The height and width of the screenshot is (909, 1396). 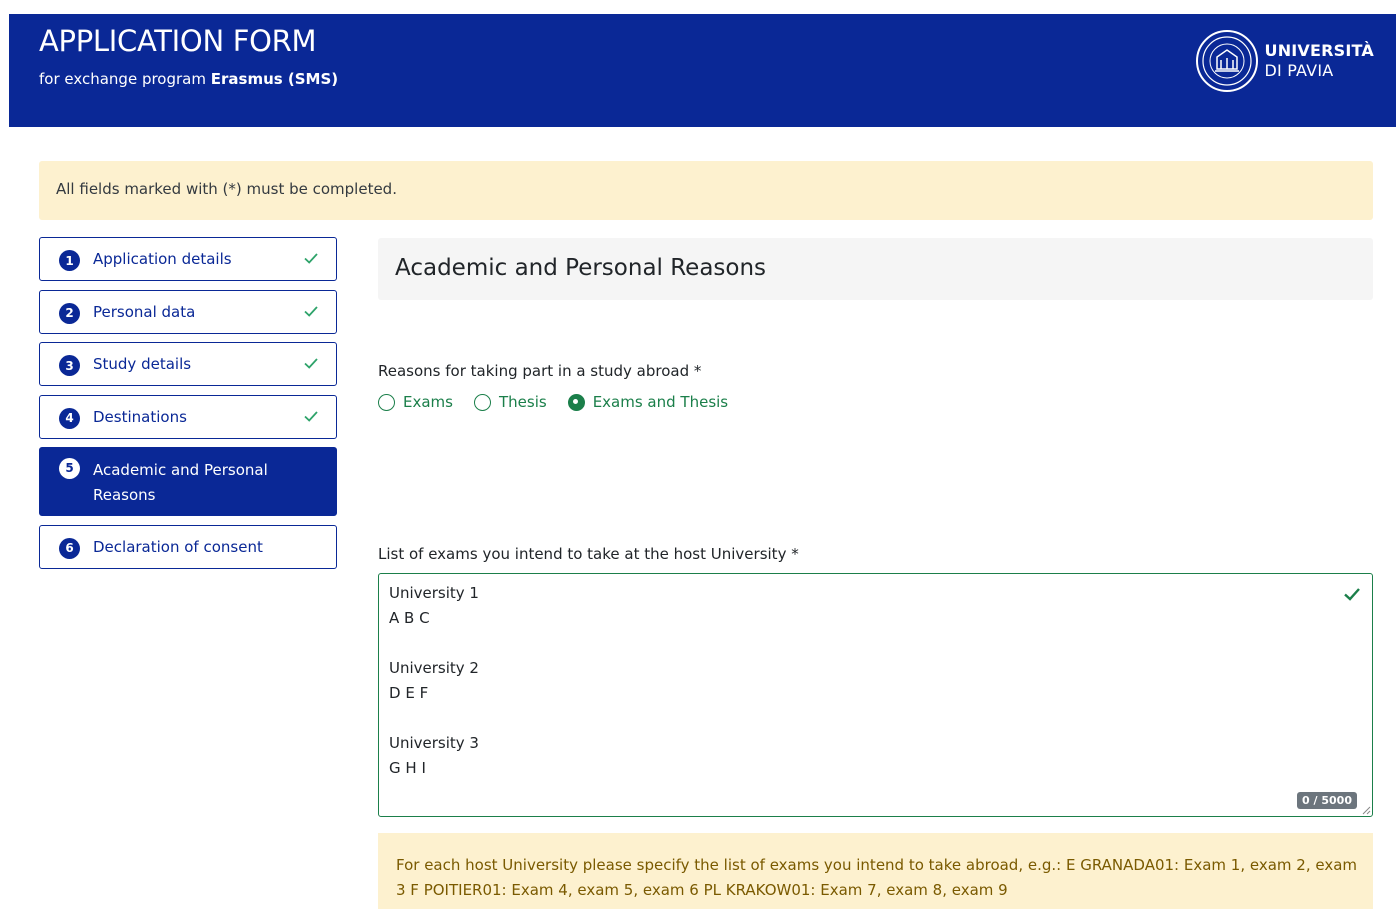 What do you see at coordinates (69, 365) in the screenshot?
I see `step-number: 3` at bounding box center [69, 365].